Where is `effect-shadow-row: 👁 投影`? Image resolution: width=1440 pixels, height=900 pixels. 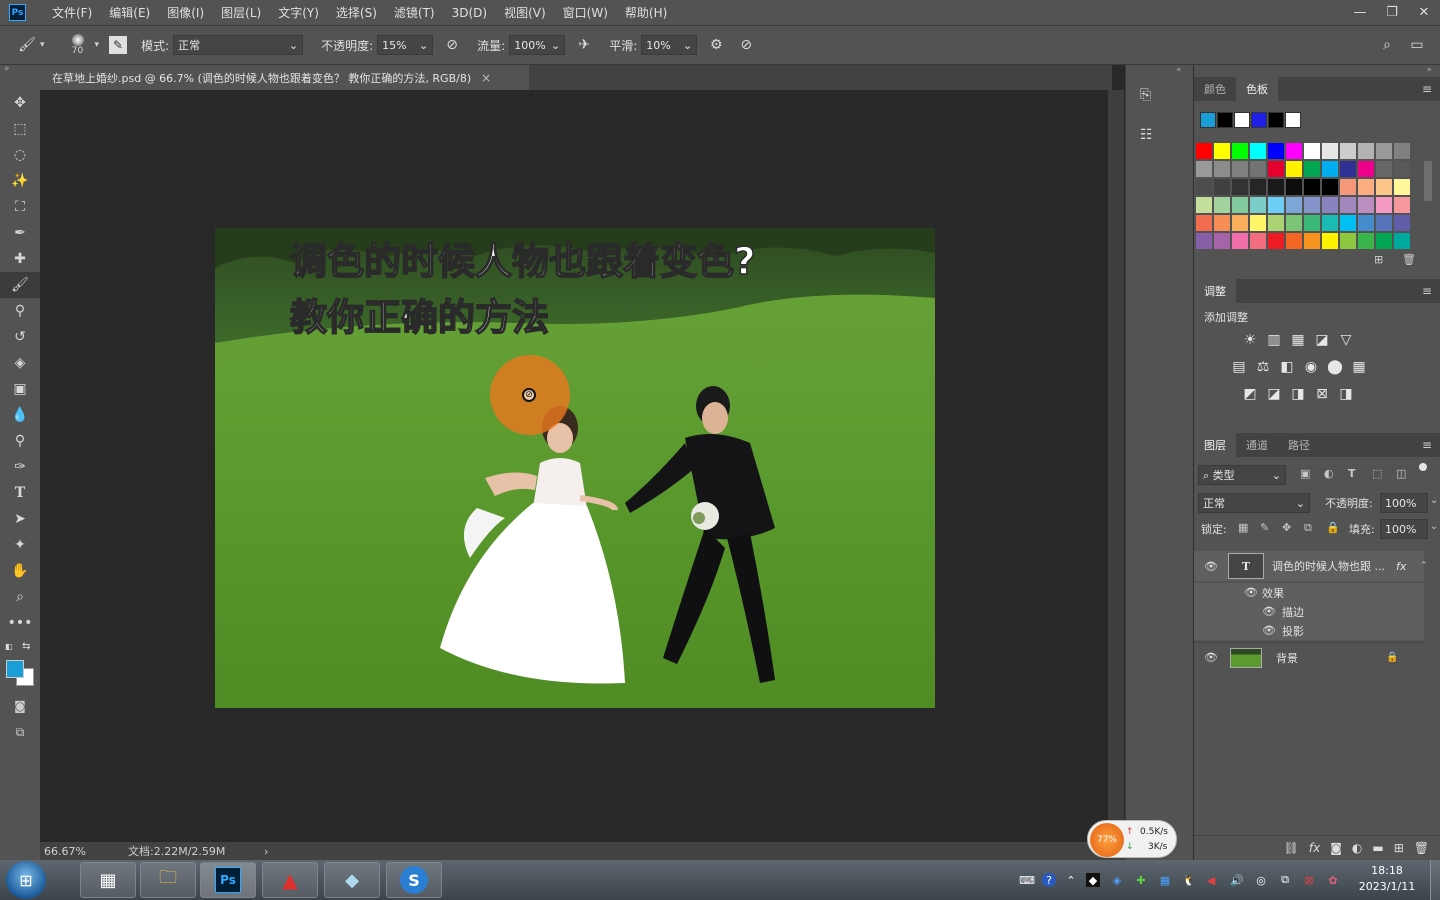 effect-shadow-row: 👁 投影 is located at coordinates (1309, 630).